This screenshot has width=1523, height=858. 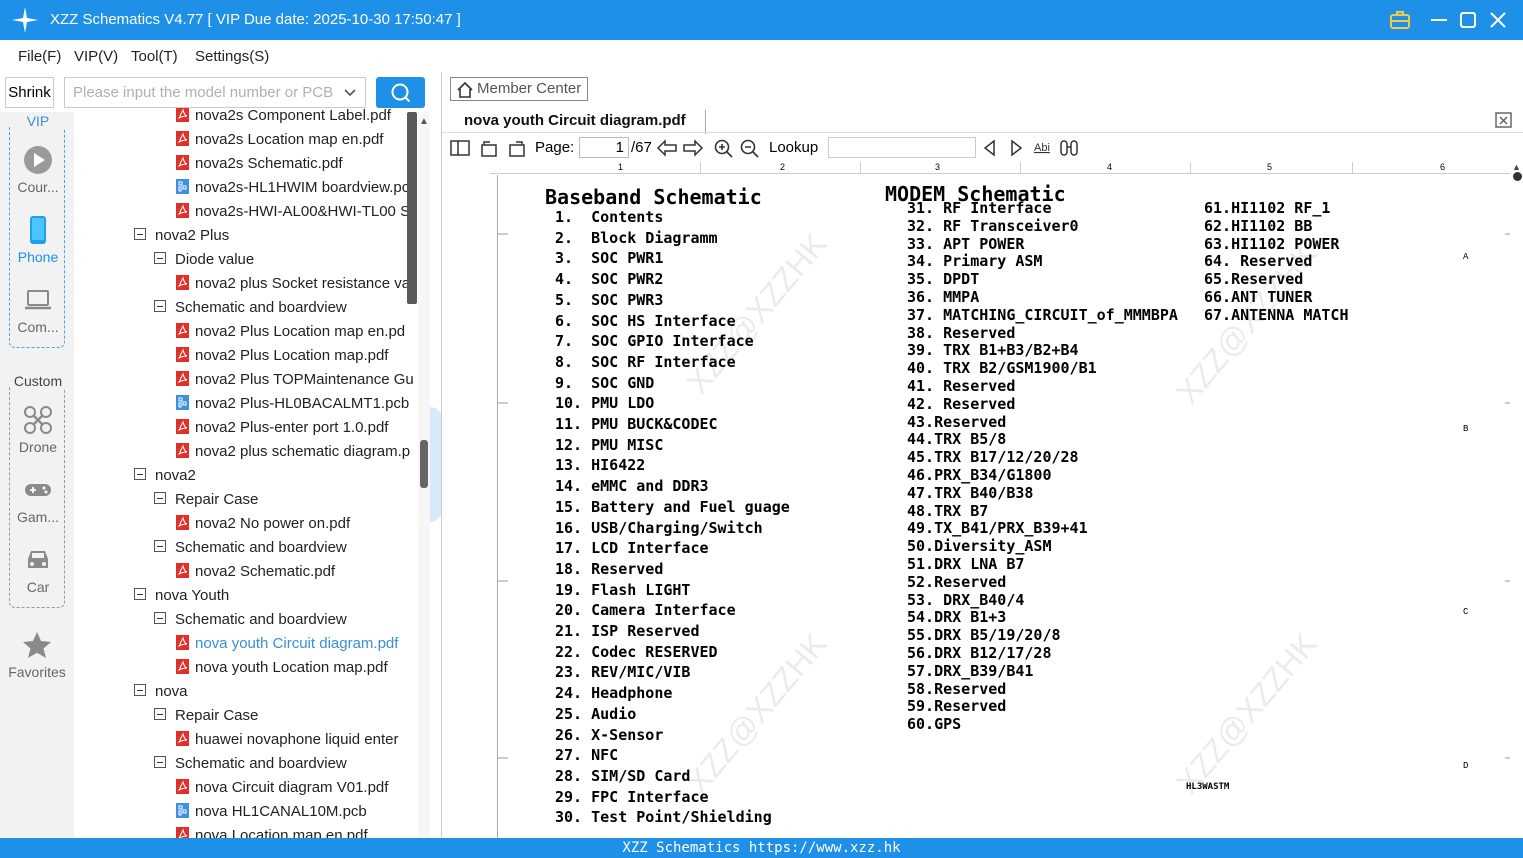 I want to click on tree-folder: nova2 Plus, so click(x=181, y=237).